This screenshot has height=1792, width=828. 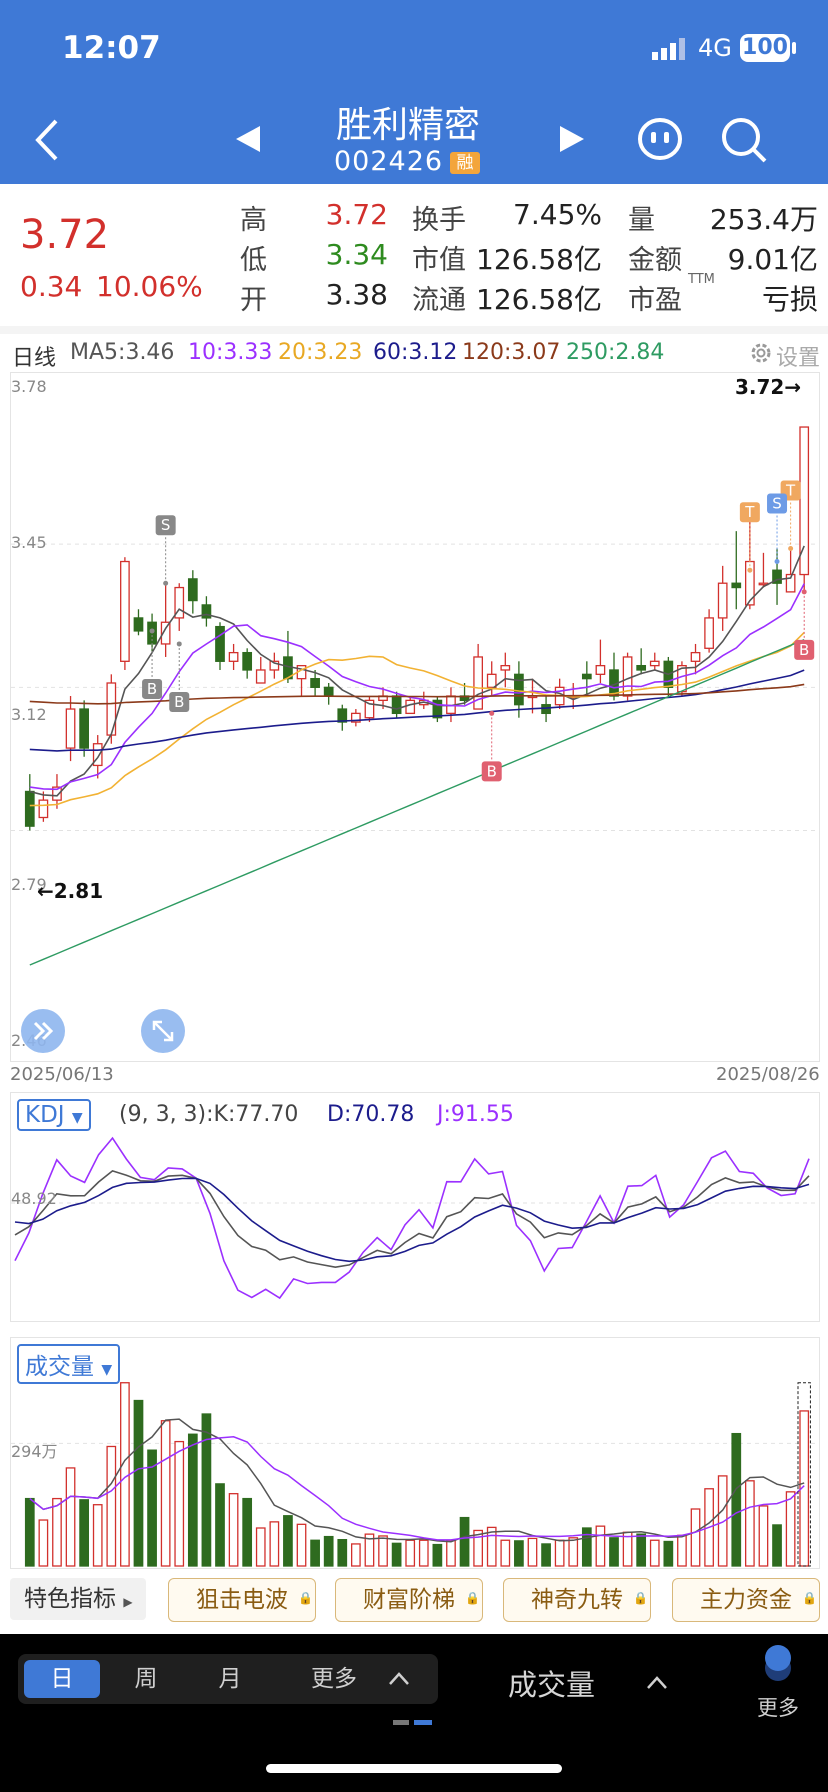 I want to click on search-icon, so click(x=744, y=140).